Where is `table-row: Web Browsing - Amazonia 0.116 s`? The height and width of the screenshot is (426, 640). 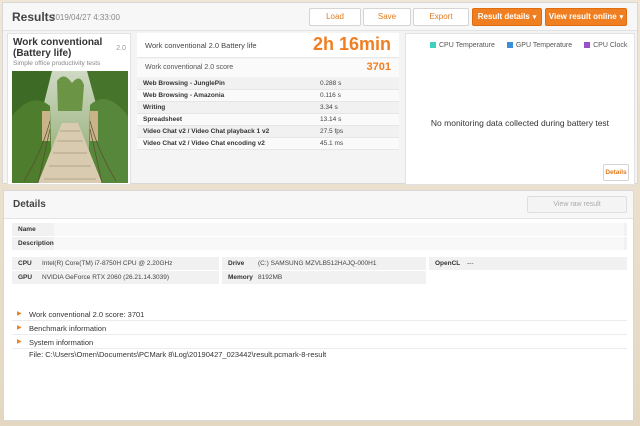 table-row: Web Browsing - Amazonia 0.116 s is located at coordinates (268, 96).